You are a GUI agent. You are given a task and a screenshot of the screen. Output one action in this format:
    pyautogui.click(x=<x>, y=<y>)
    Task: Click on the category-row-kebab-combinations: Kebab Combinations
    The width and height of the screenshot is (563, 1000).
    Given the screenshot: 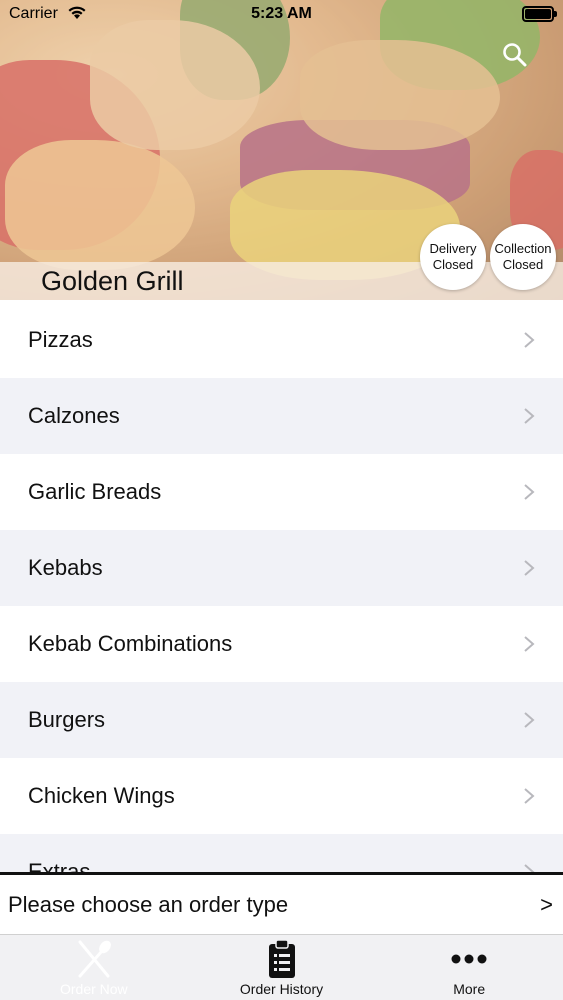 What is the action you would take?
    pyautogui.click(x=281, y=644)
    